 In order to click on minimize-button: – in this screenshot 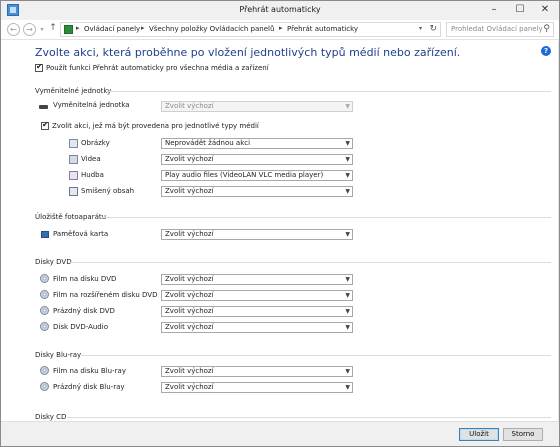, I will do `click(494, 10)`.